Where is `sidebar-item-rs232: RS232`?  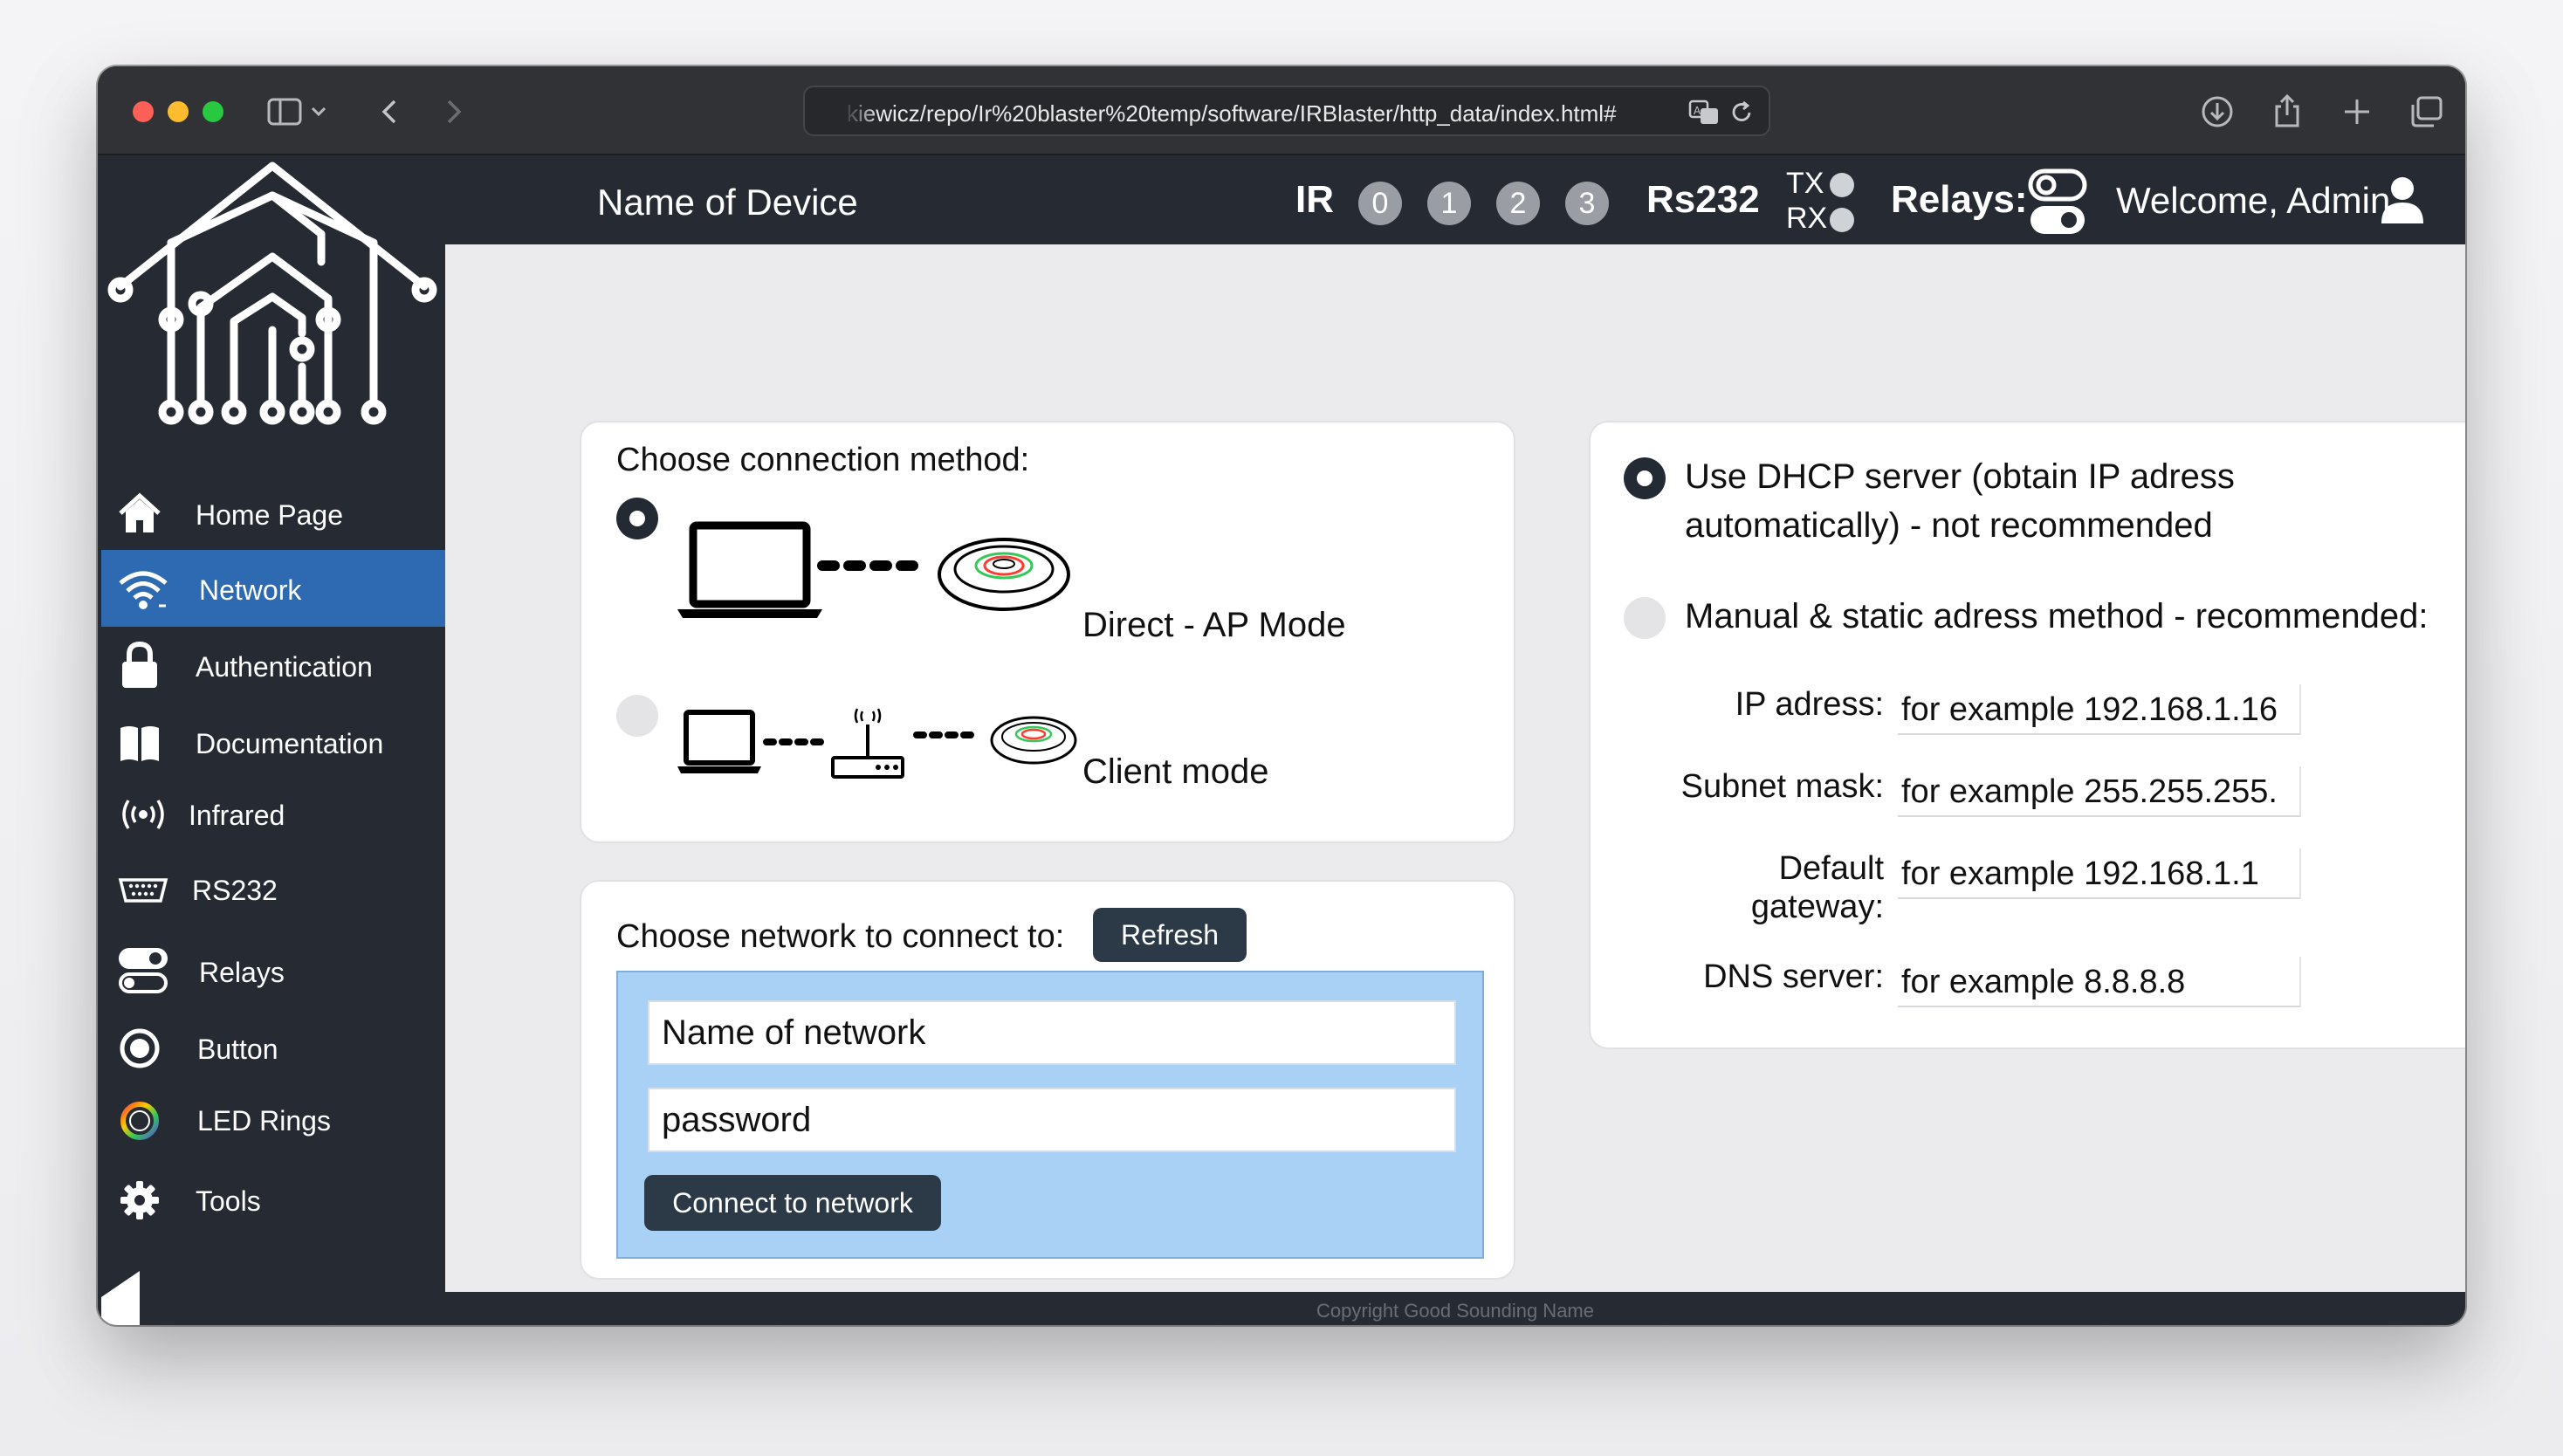 sidebar-item-rs232: RS232 is located at coordinates (273, 888).